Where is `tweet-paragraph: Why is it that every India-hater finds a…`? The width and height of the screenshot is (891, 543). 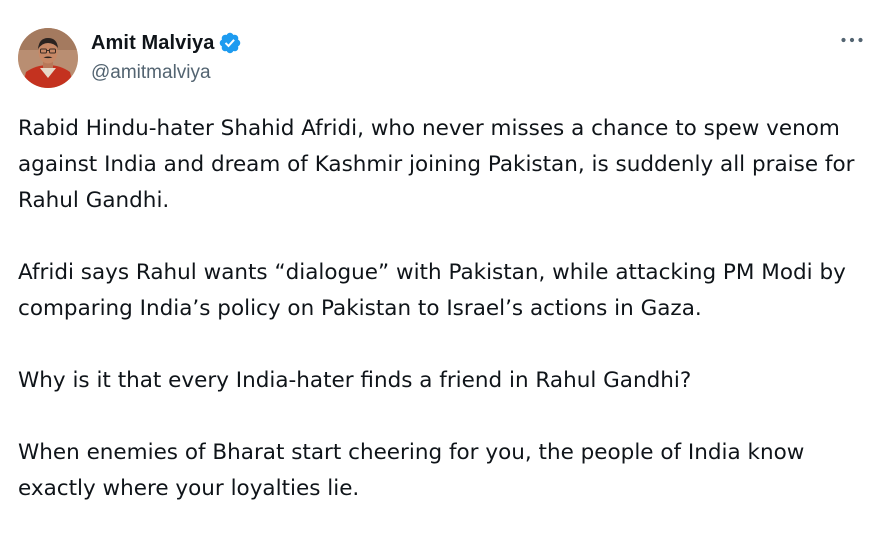
tweet-paragraph: Why is it that every India-hater finds a… is located at coordinates (355, 380).